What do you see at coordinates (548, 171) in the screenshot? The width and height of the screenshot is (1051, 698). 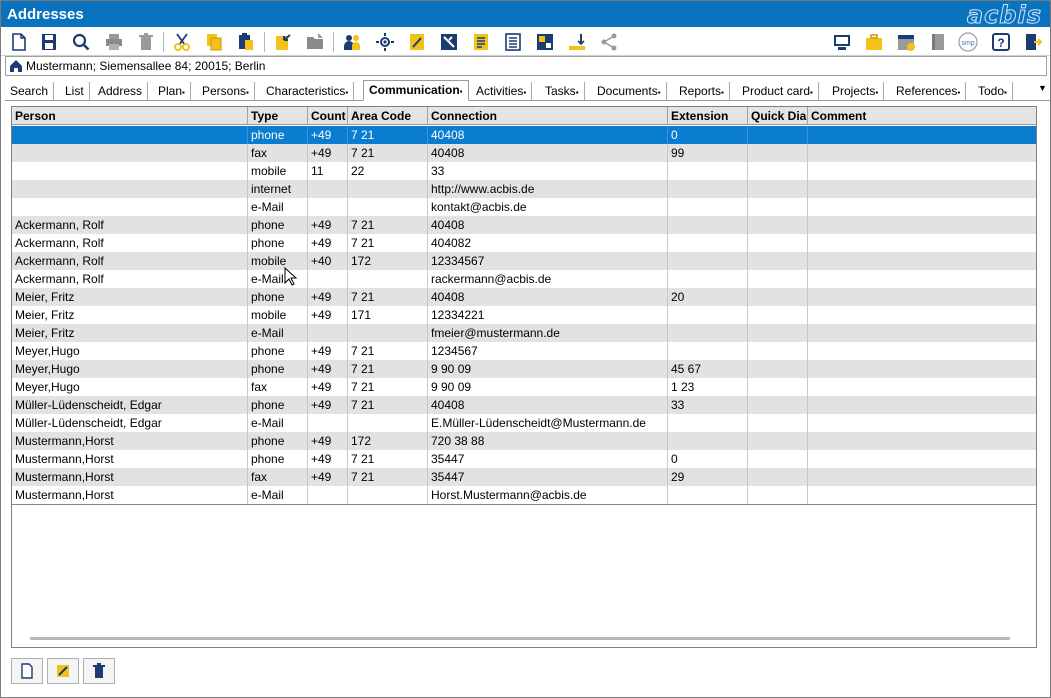 I see `cell-connection: 33` at bounding box center [548, 171].